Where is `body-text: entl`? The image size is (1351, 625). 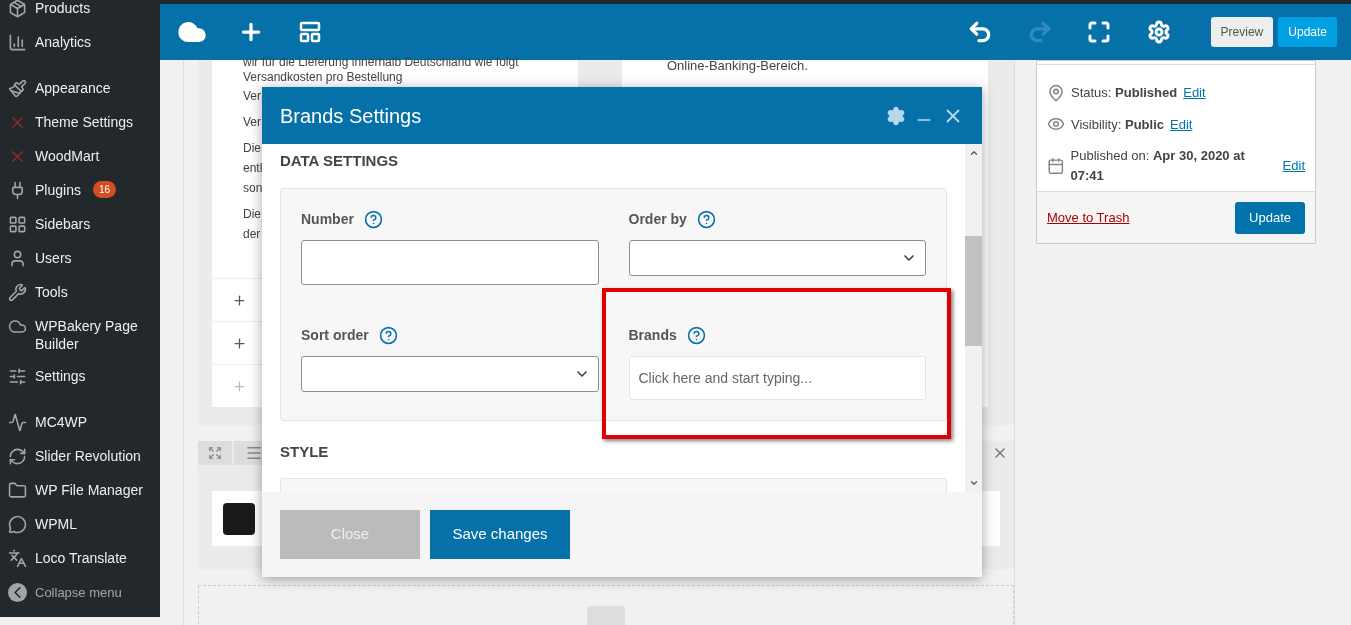
body-text: entl is located at coordinates (253, 168).